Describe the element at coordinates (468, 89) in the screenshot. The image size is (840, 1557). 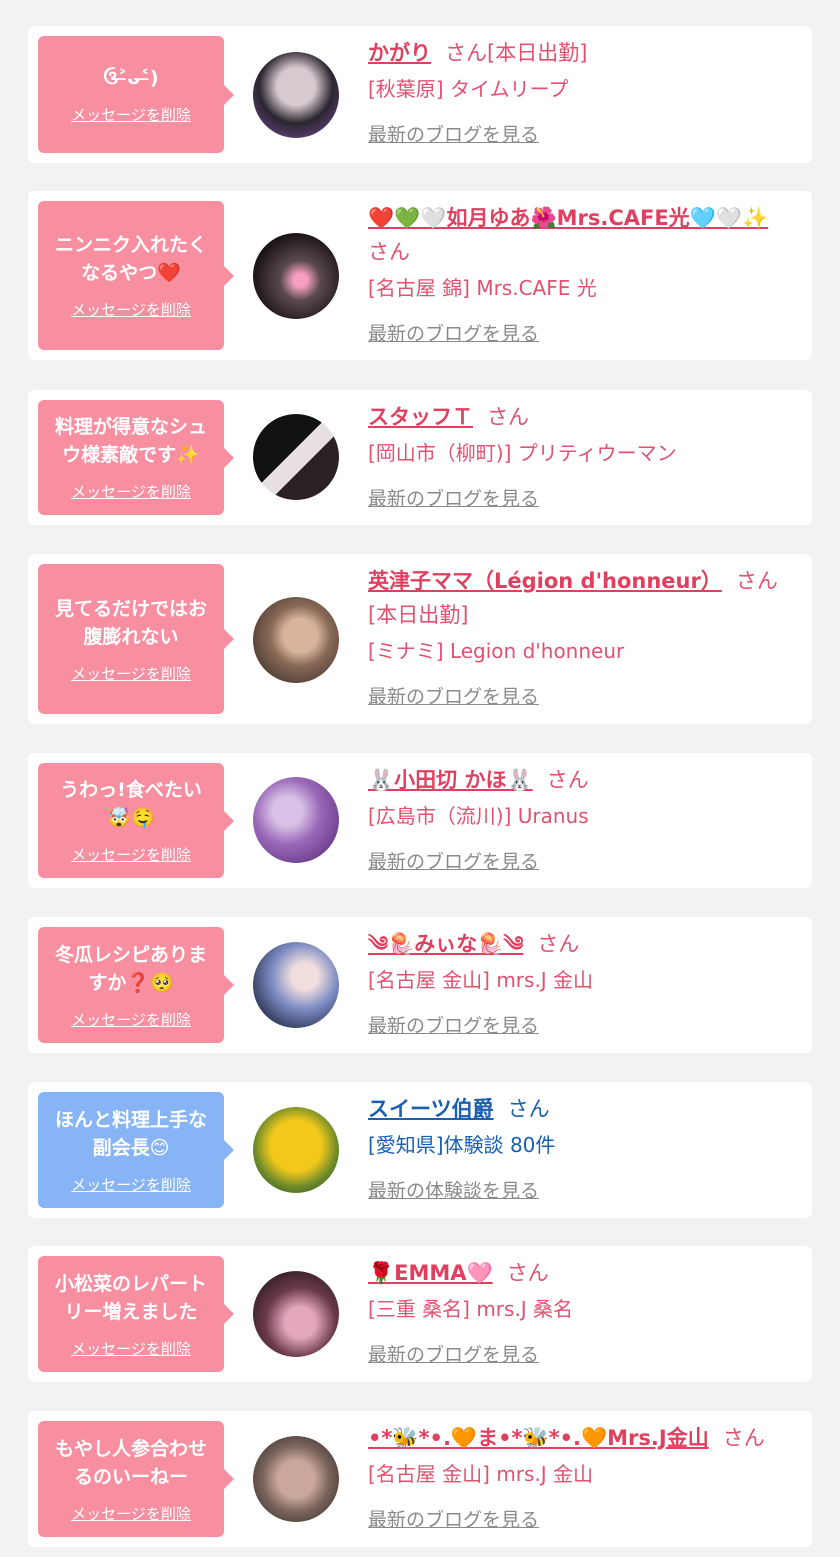
I see `shop-label: [秋葉原] タイムリープ` at that location.